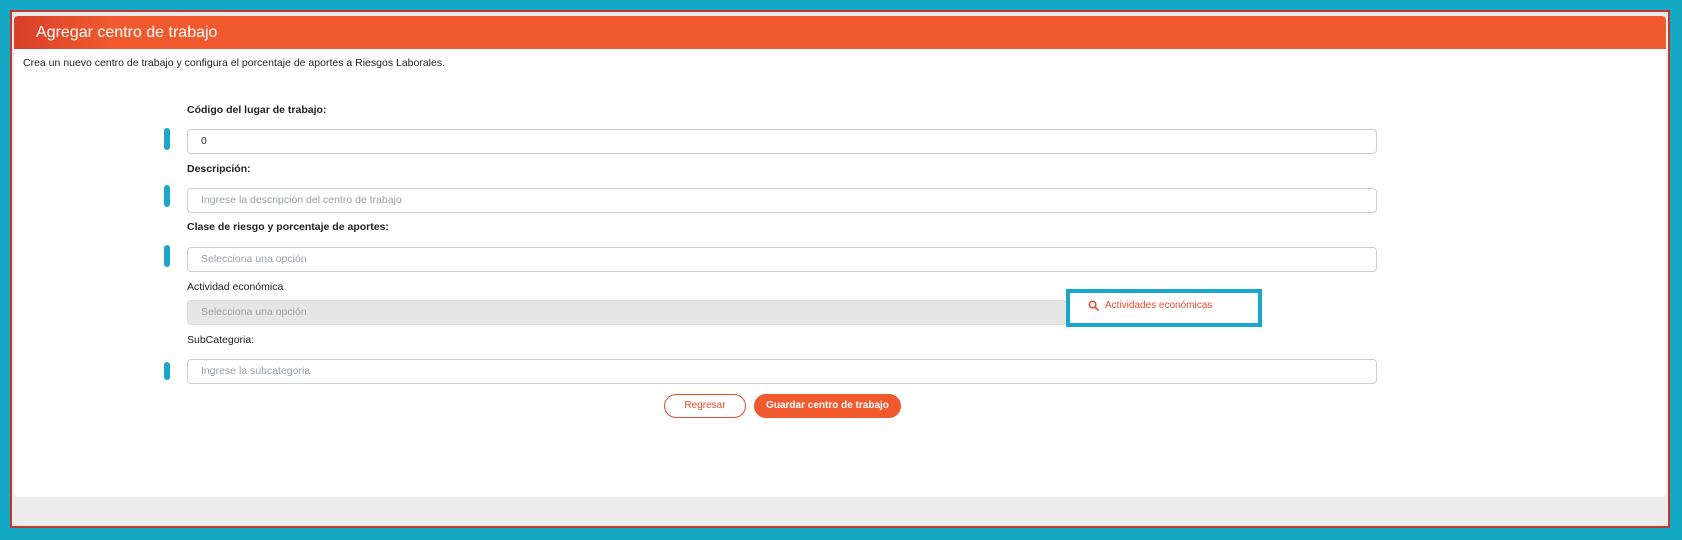  What do you see at coordinates (235, 287) in the screenshot?
I see `actividad-label: Actividad económica` at bounding box center [235, 287].